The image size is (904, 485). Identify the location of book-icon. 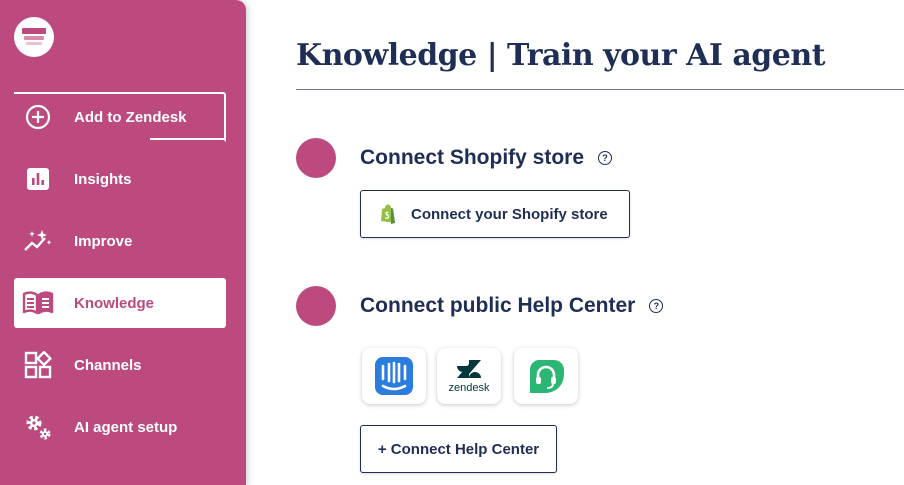
(38, 303).